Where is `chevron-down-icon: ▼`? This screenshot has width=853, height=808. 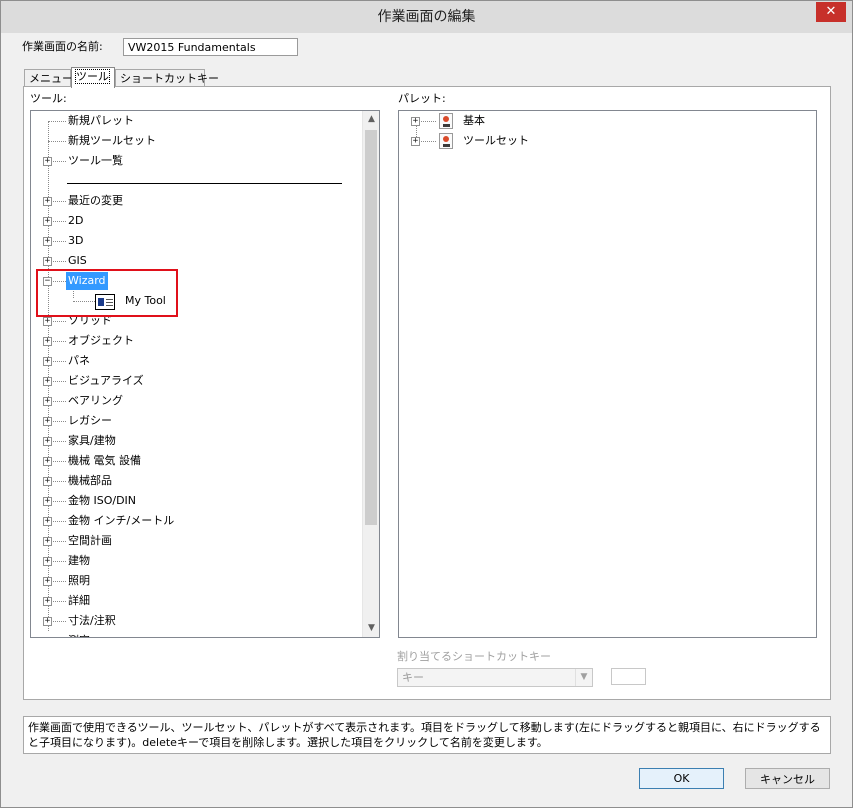
chevron-down-icon: ▼ is located at coordinates (583, 677).